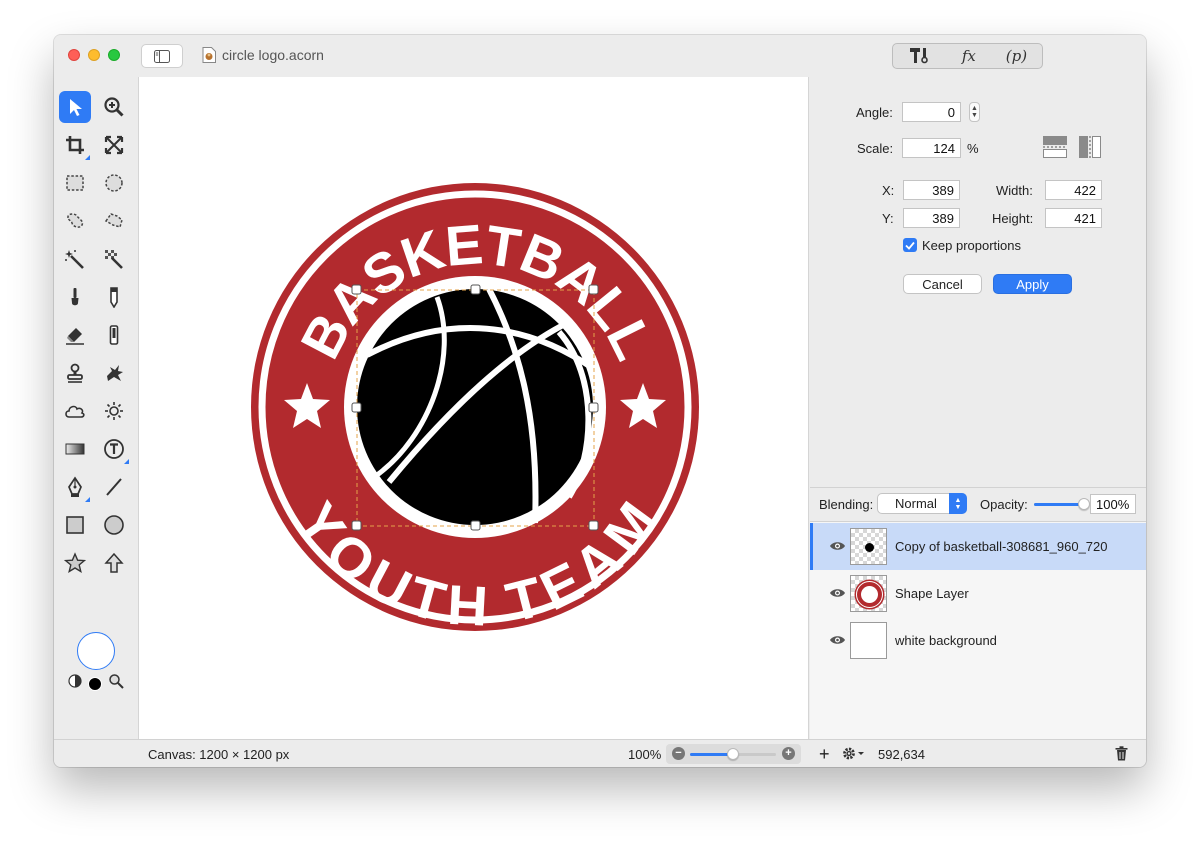 The width and height of the screenshot is (1200, 842). Describe the element at coordinates (75, 145) in the screenshot. I see `crop-tool` at that location.